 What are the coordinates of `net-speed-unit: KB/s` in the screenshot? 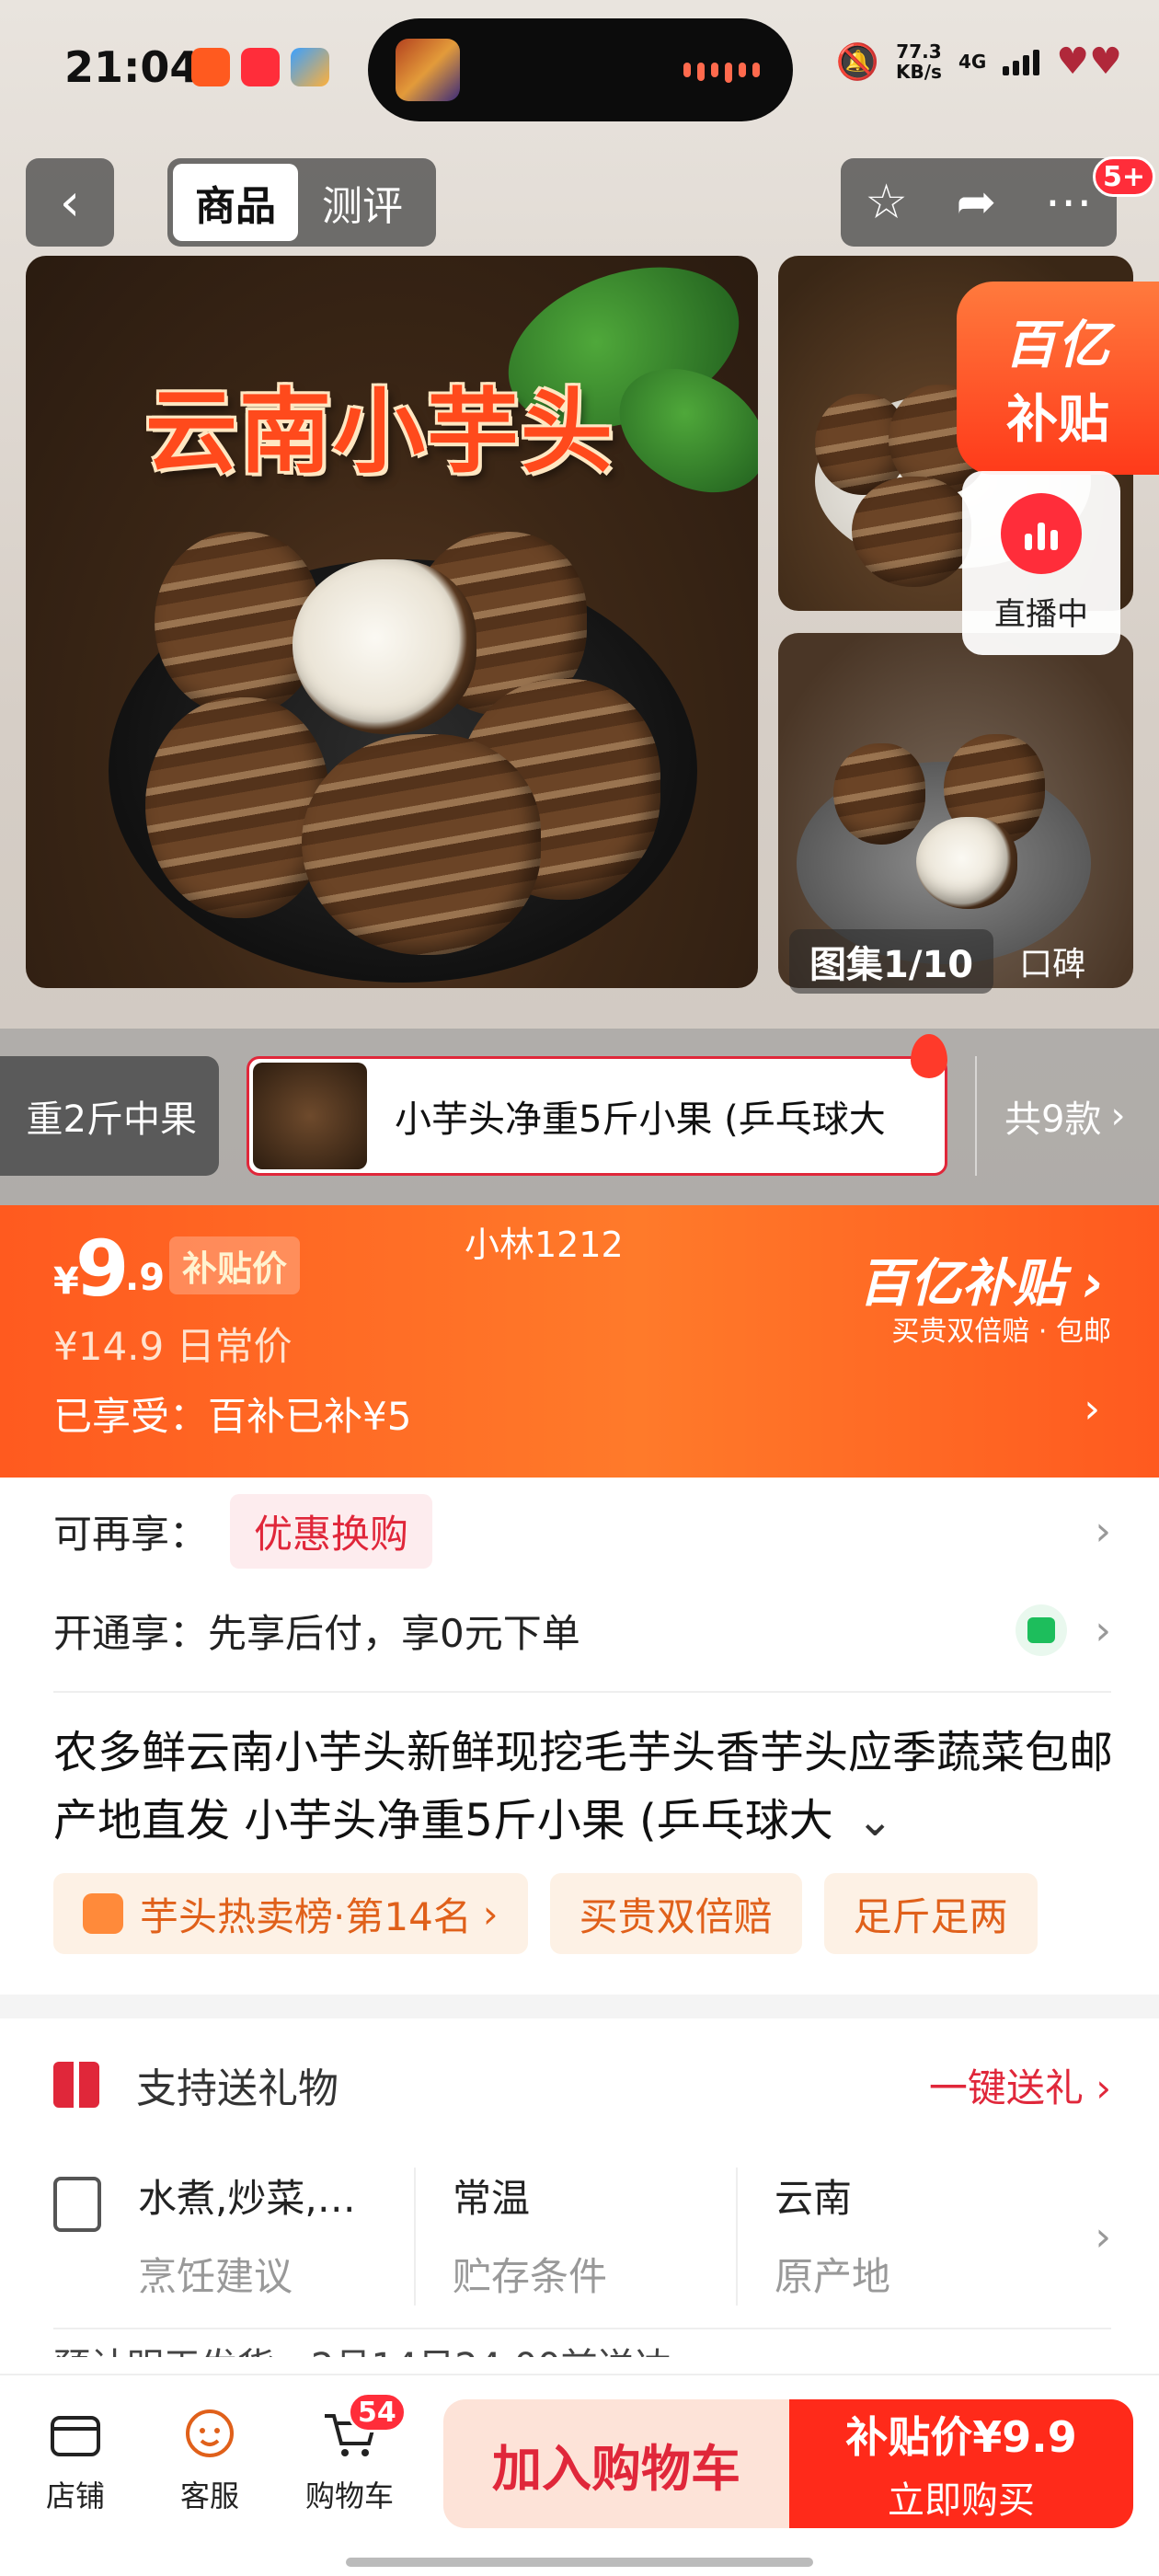 It's located at (918, 72).